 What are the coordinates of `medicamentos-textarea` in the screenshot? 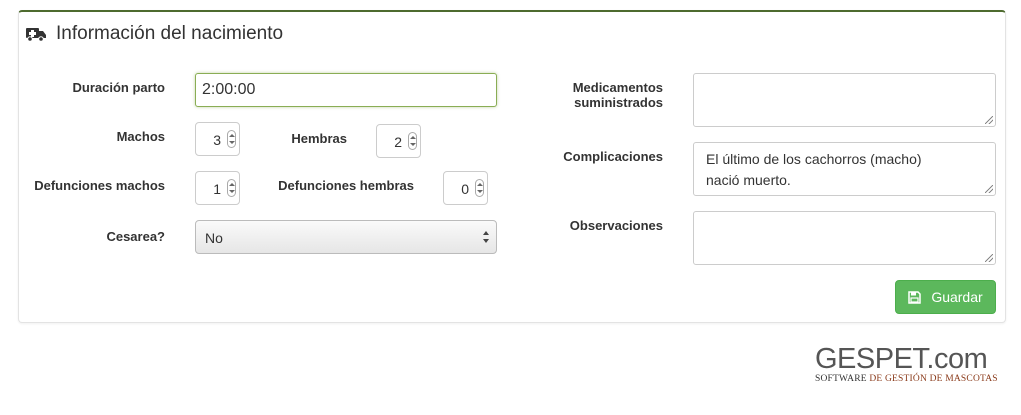 It's located at (844, 100).